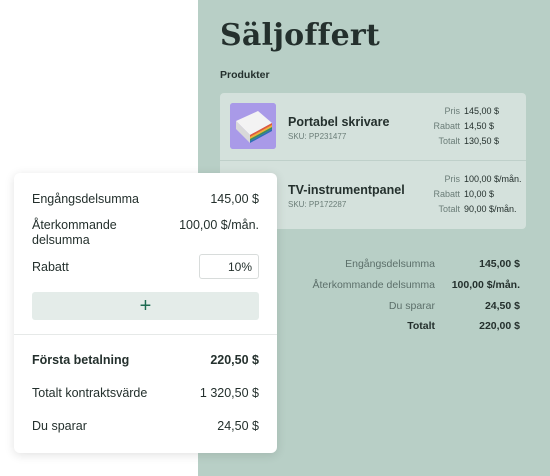 This screenshot has width=550, height=476. What do you see at coordinates (493, 179) in the screenshot?
I see `price-value: 100,00 $/mån.` at bounding box center [493, 179].